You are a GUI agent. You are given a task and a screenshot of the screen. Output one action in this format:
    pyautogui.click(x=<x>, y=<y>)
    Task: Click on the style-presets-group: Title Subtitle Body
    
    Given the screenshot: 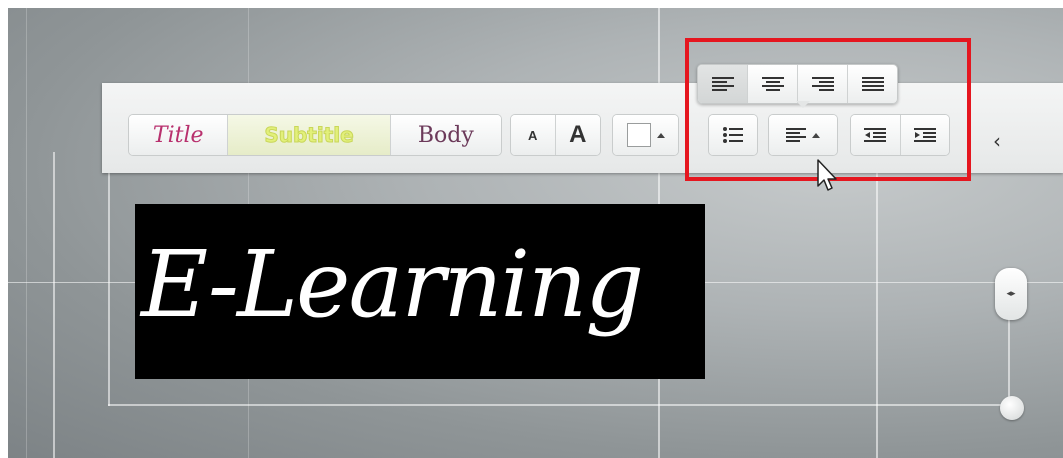 What is the action you would take?
    pyautogui.click(x=315, y=135)
    